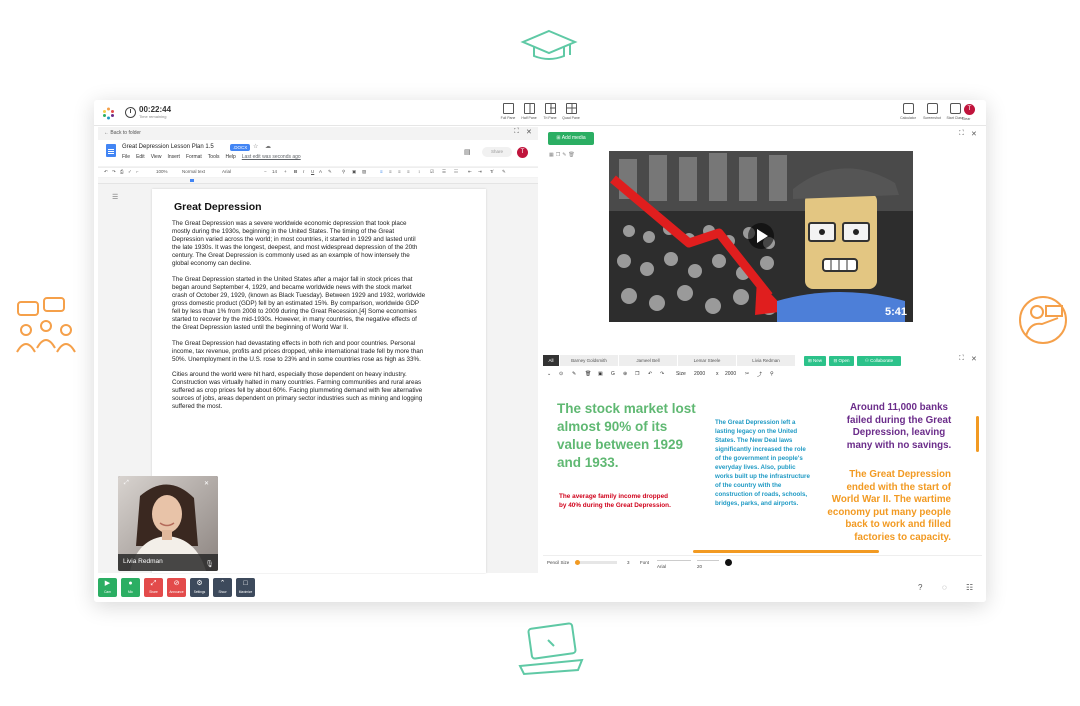 The height and width of the screenshot is (706, 1080). What do you see at coordinates (364, 172) in the screenshot?
I see `insert-image-icon: ▨` at bounding box center [364, 172].